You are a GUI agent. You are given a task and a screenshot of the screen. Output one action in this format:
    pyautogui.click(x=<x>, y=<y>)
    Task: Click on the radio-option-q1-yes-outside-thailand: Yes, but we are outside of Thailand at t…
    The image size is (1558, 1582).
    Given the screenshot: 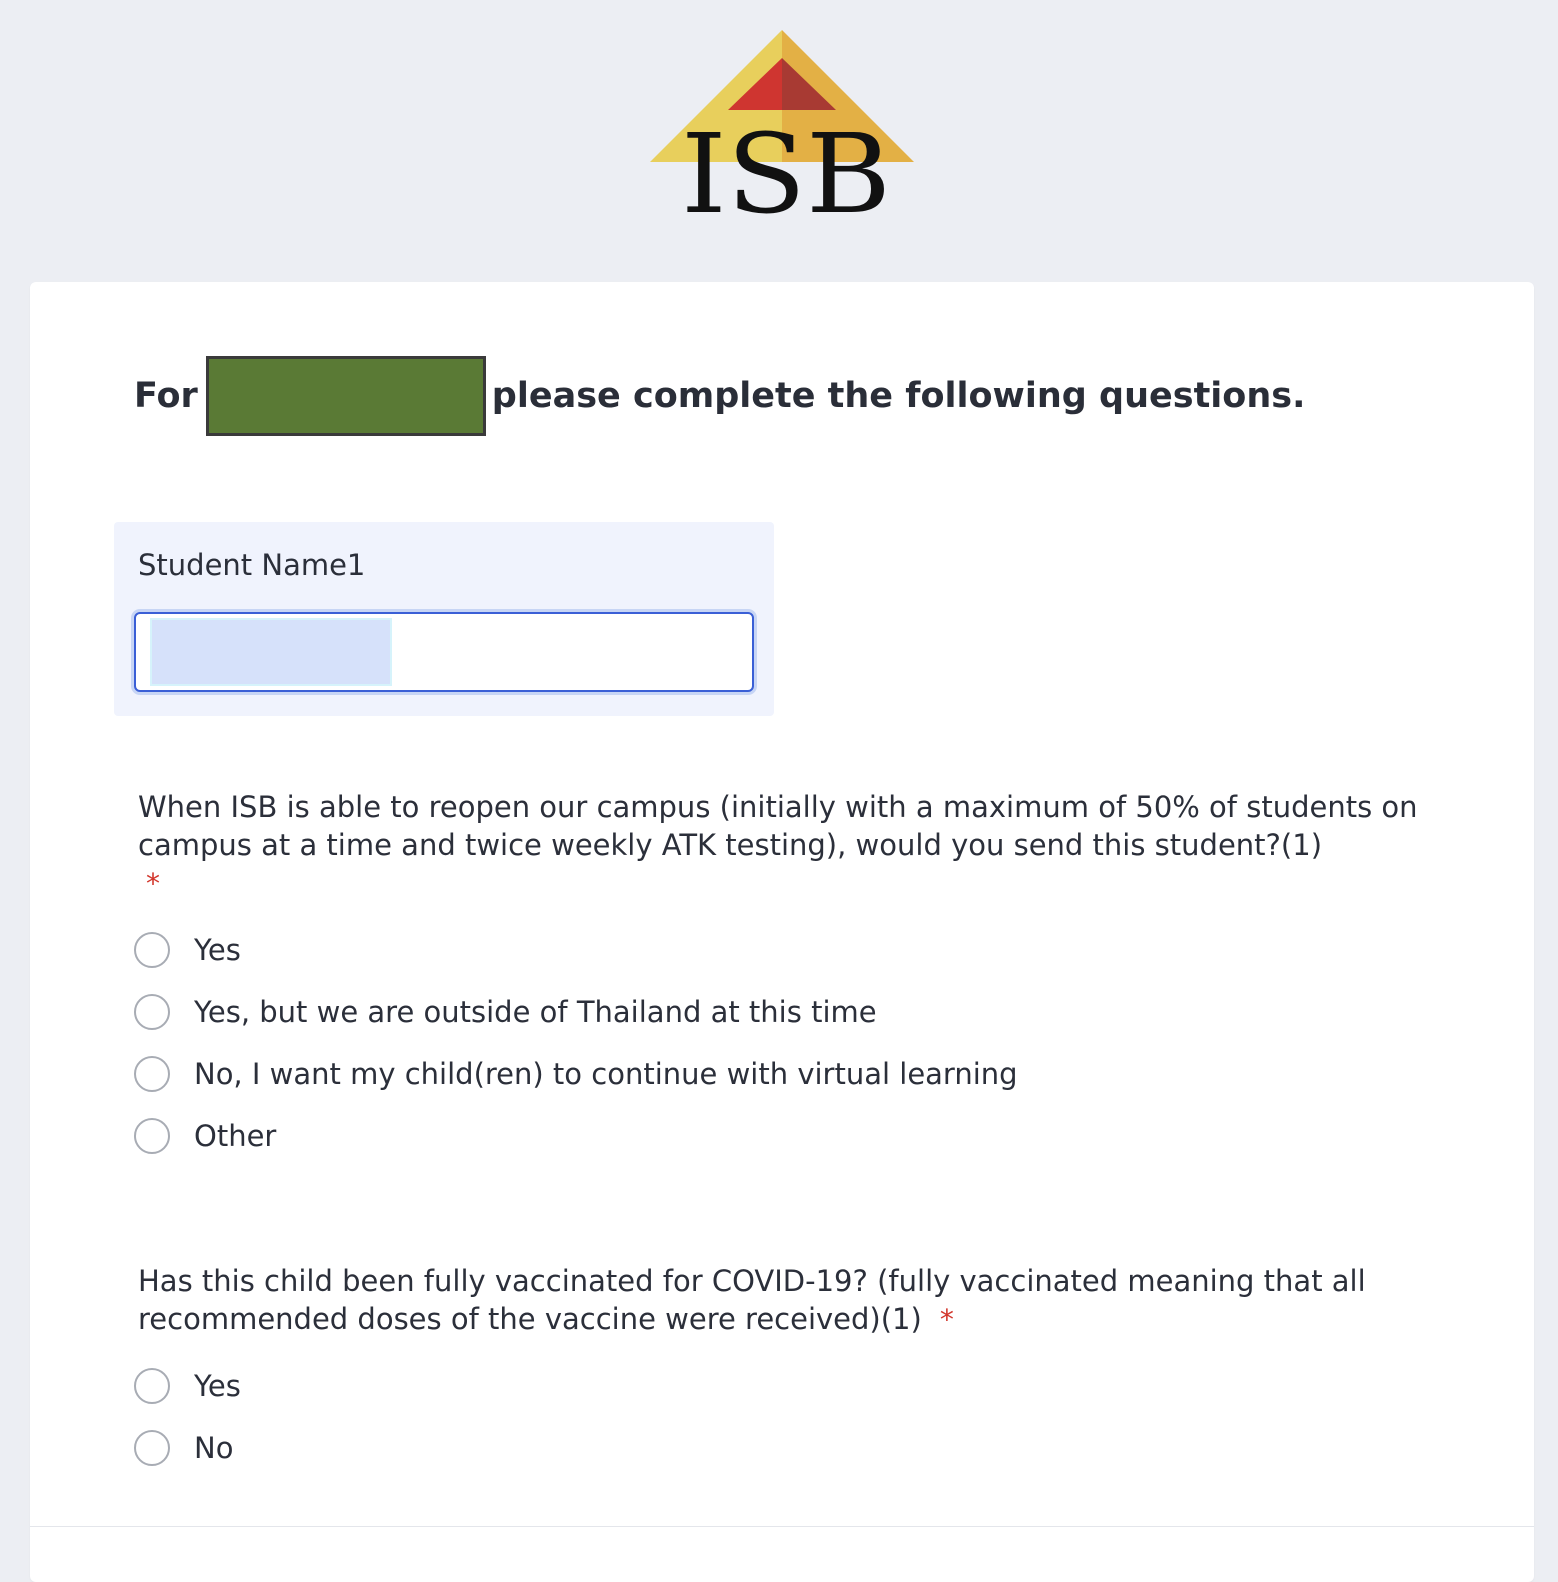 What is the action you would take?
    pyautogui.click(x=505, y=1012)
    